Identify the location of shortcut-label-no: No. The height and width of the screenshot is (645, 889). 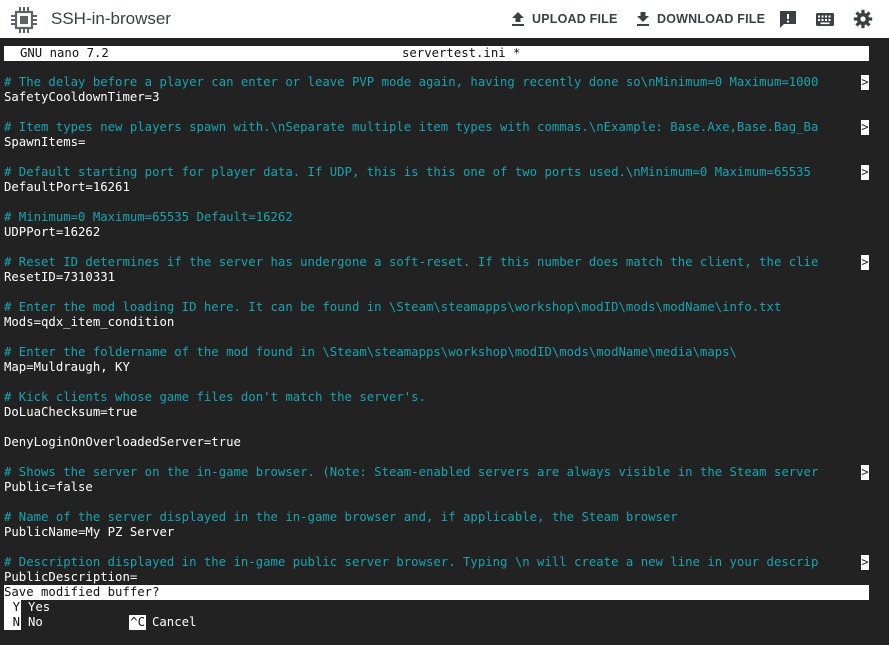
(35, 622).